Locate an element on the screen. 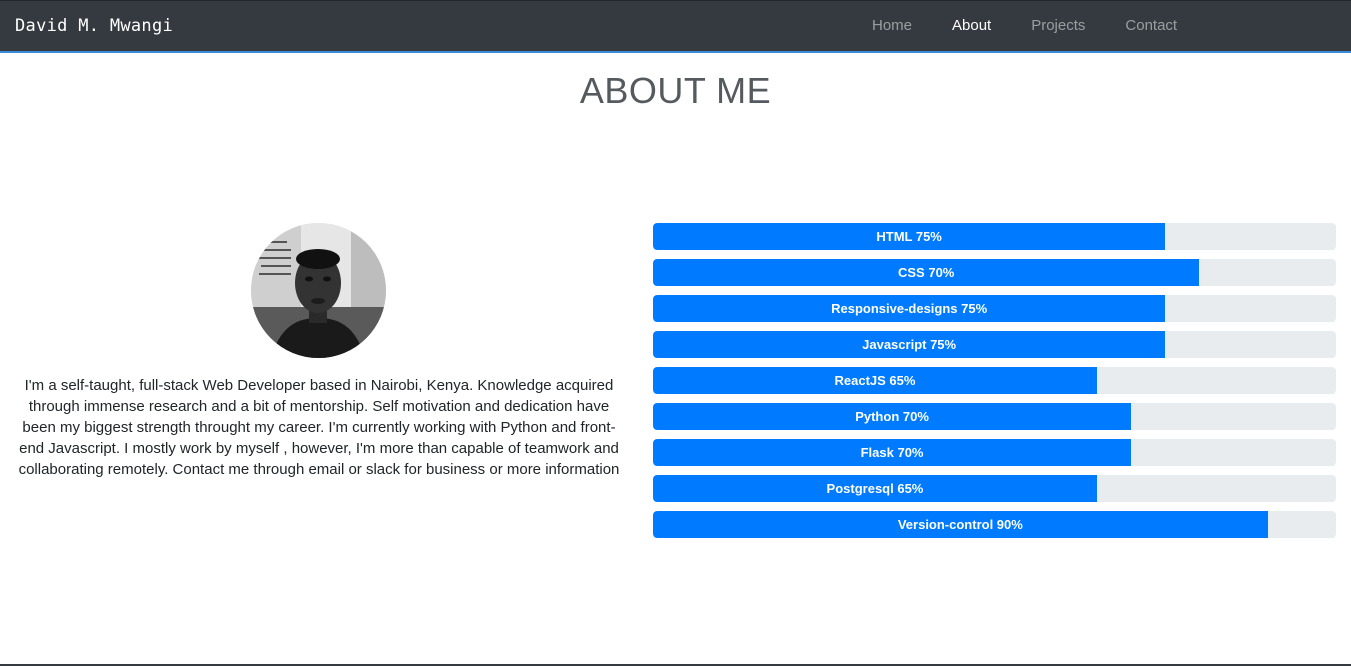  profile-photo-icon is located at coordinates (318, 290).